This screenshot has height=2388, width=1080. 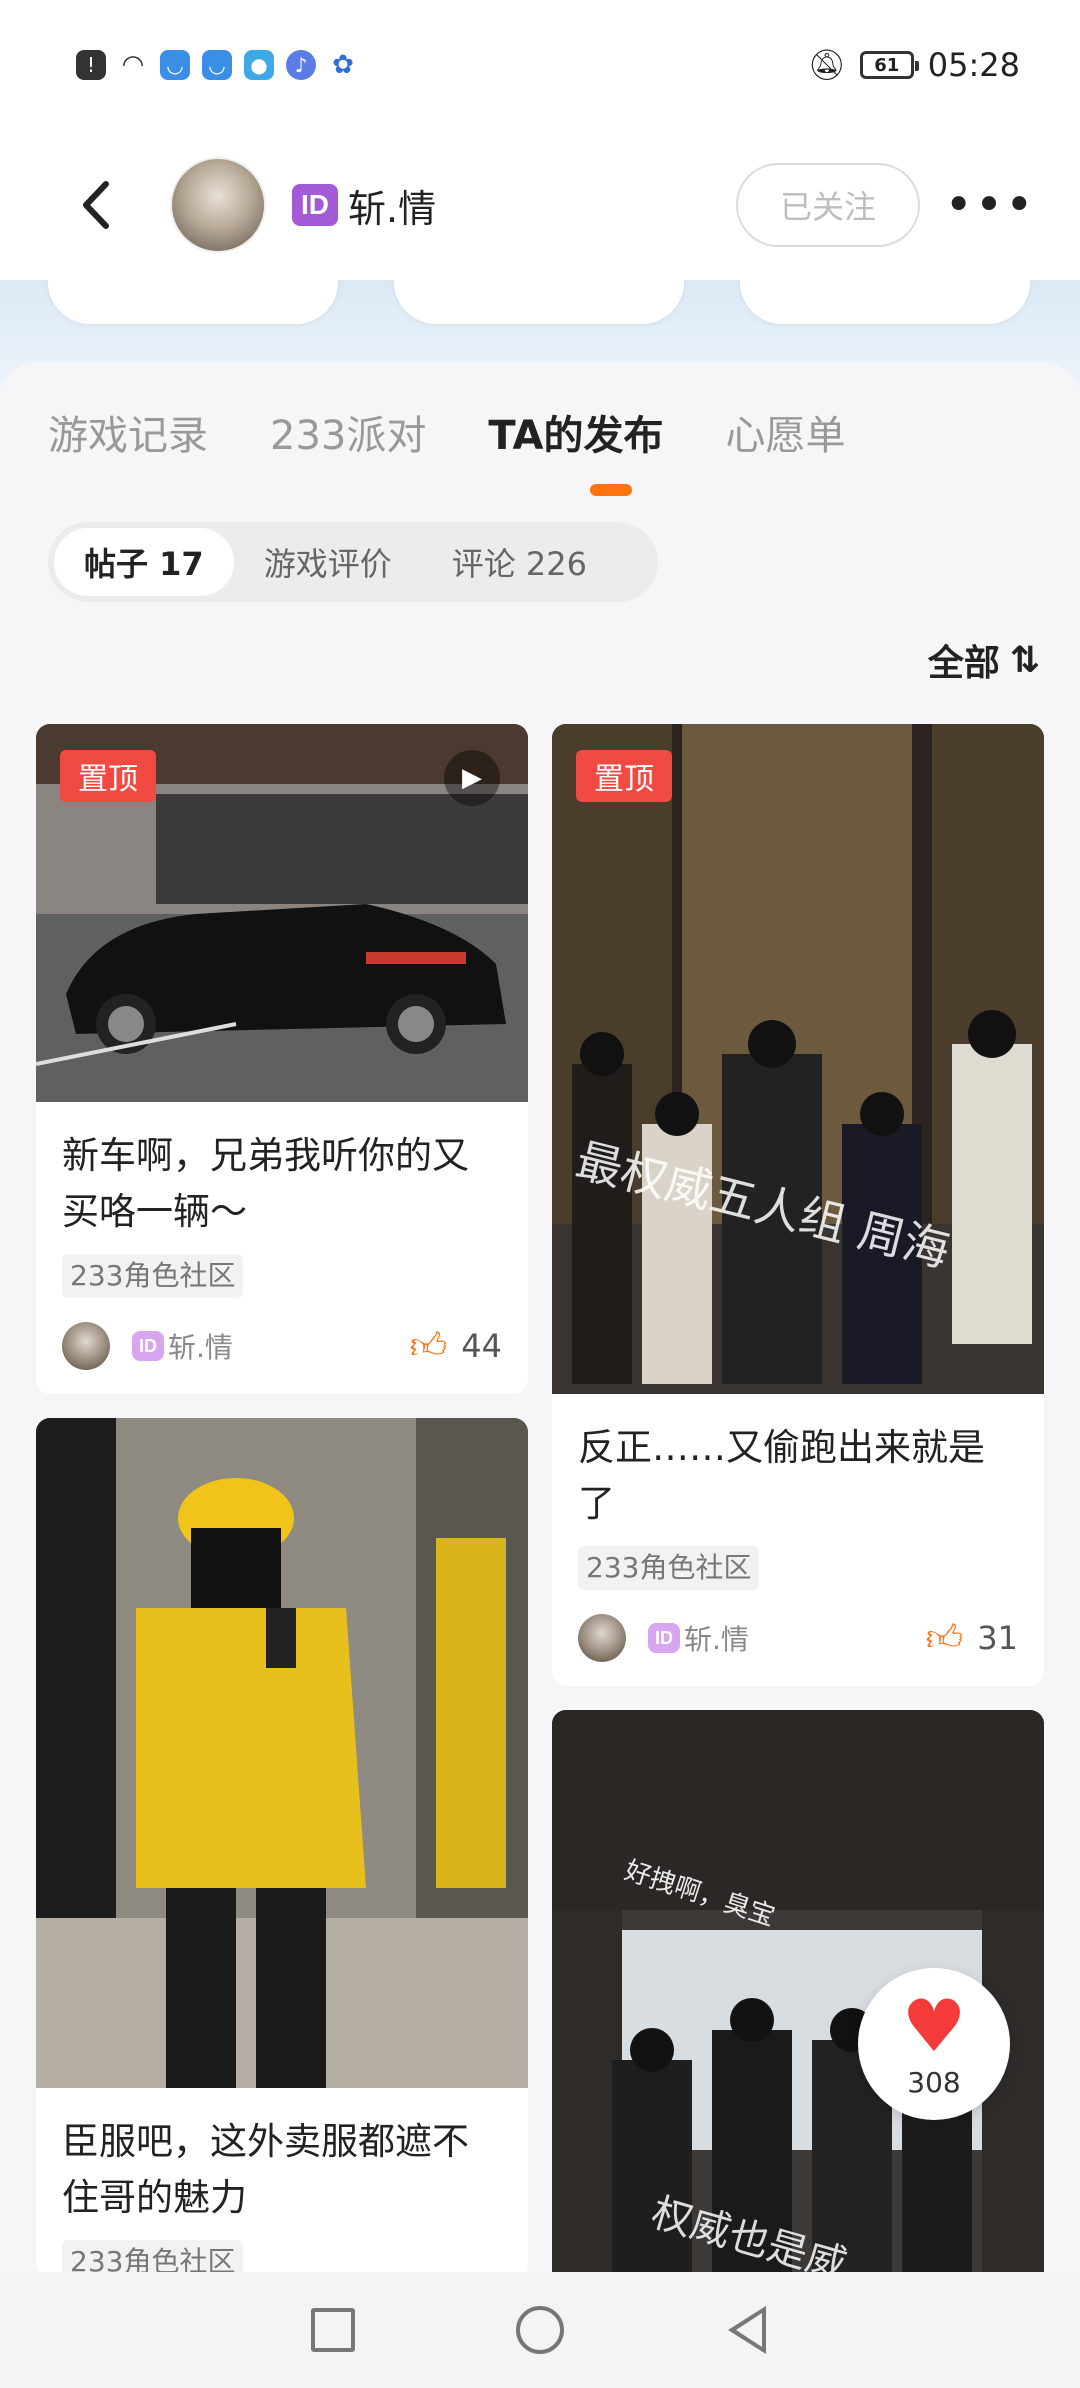 I want to click on back-button, so click(x=95, y=205).